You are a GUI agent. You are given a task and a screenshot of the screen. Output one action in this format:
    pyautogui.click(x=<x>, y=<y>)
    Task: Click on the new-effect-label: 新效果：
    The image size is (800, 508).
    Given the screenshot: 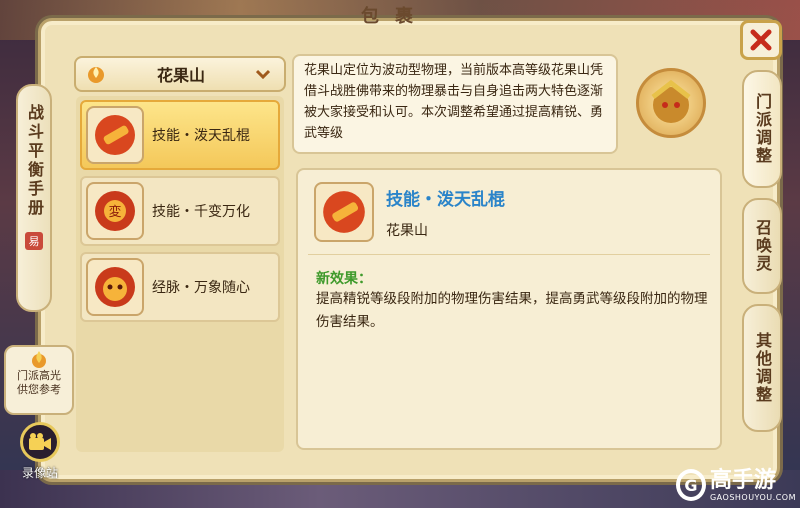 What is the action you would take?
    pyautogui.click(x=344, y=279)
    